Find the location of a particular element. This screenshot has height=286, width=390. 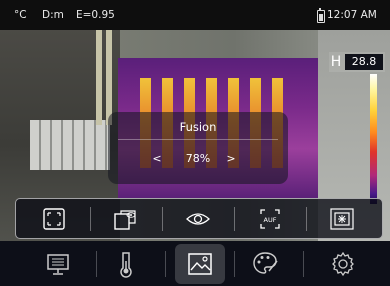

auto-focus-icon: AUF is located at coordinates (270, 219).